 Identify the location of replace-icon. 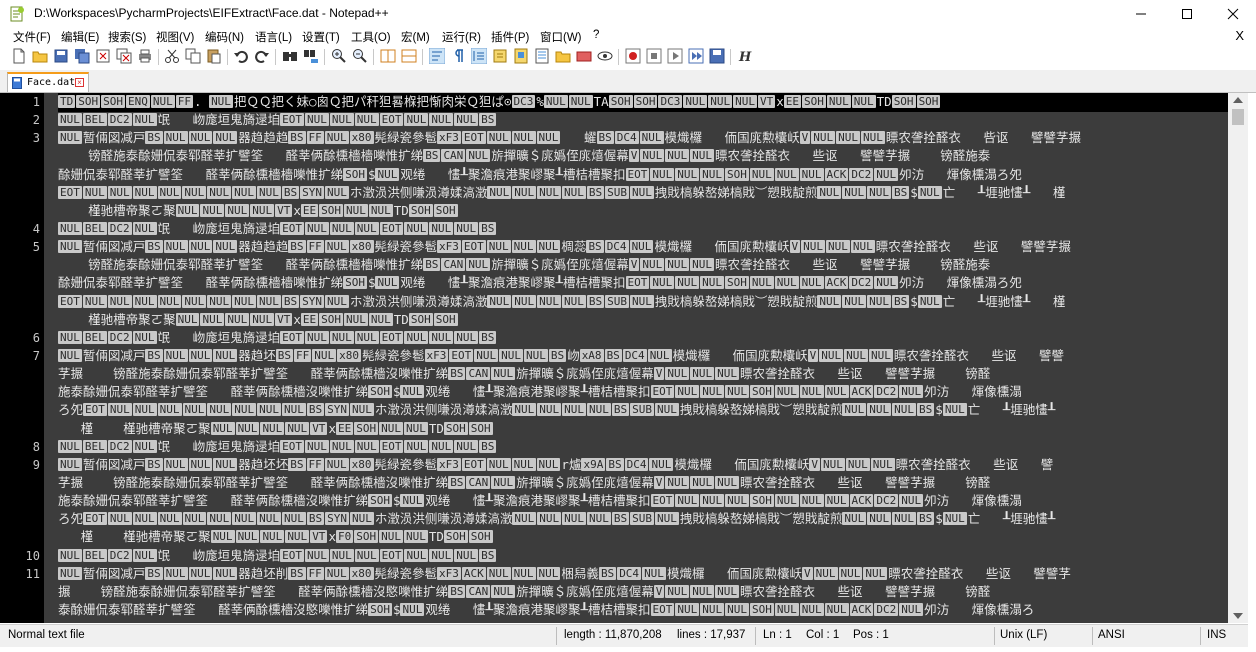
(311, 56).